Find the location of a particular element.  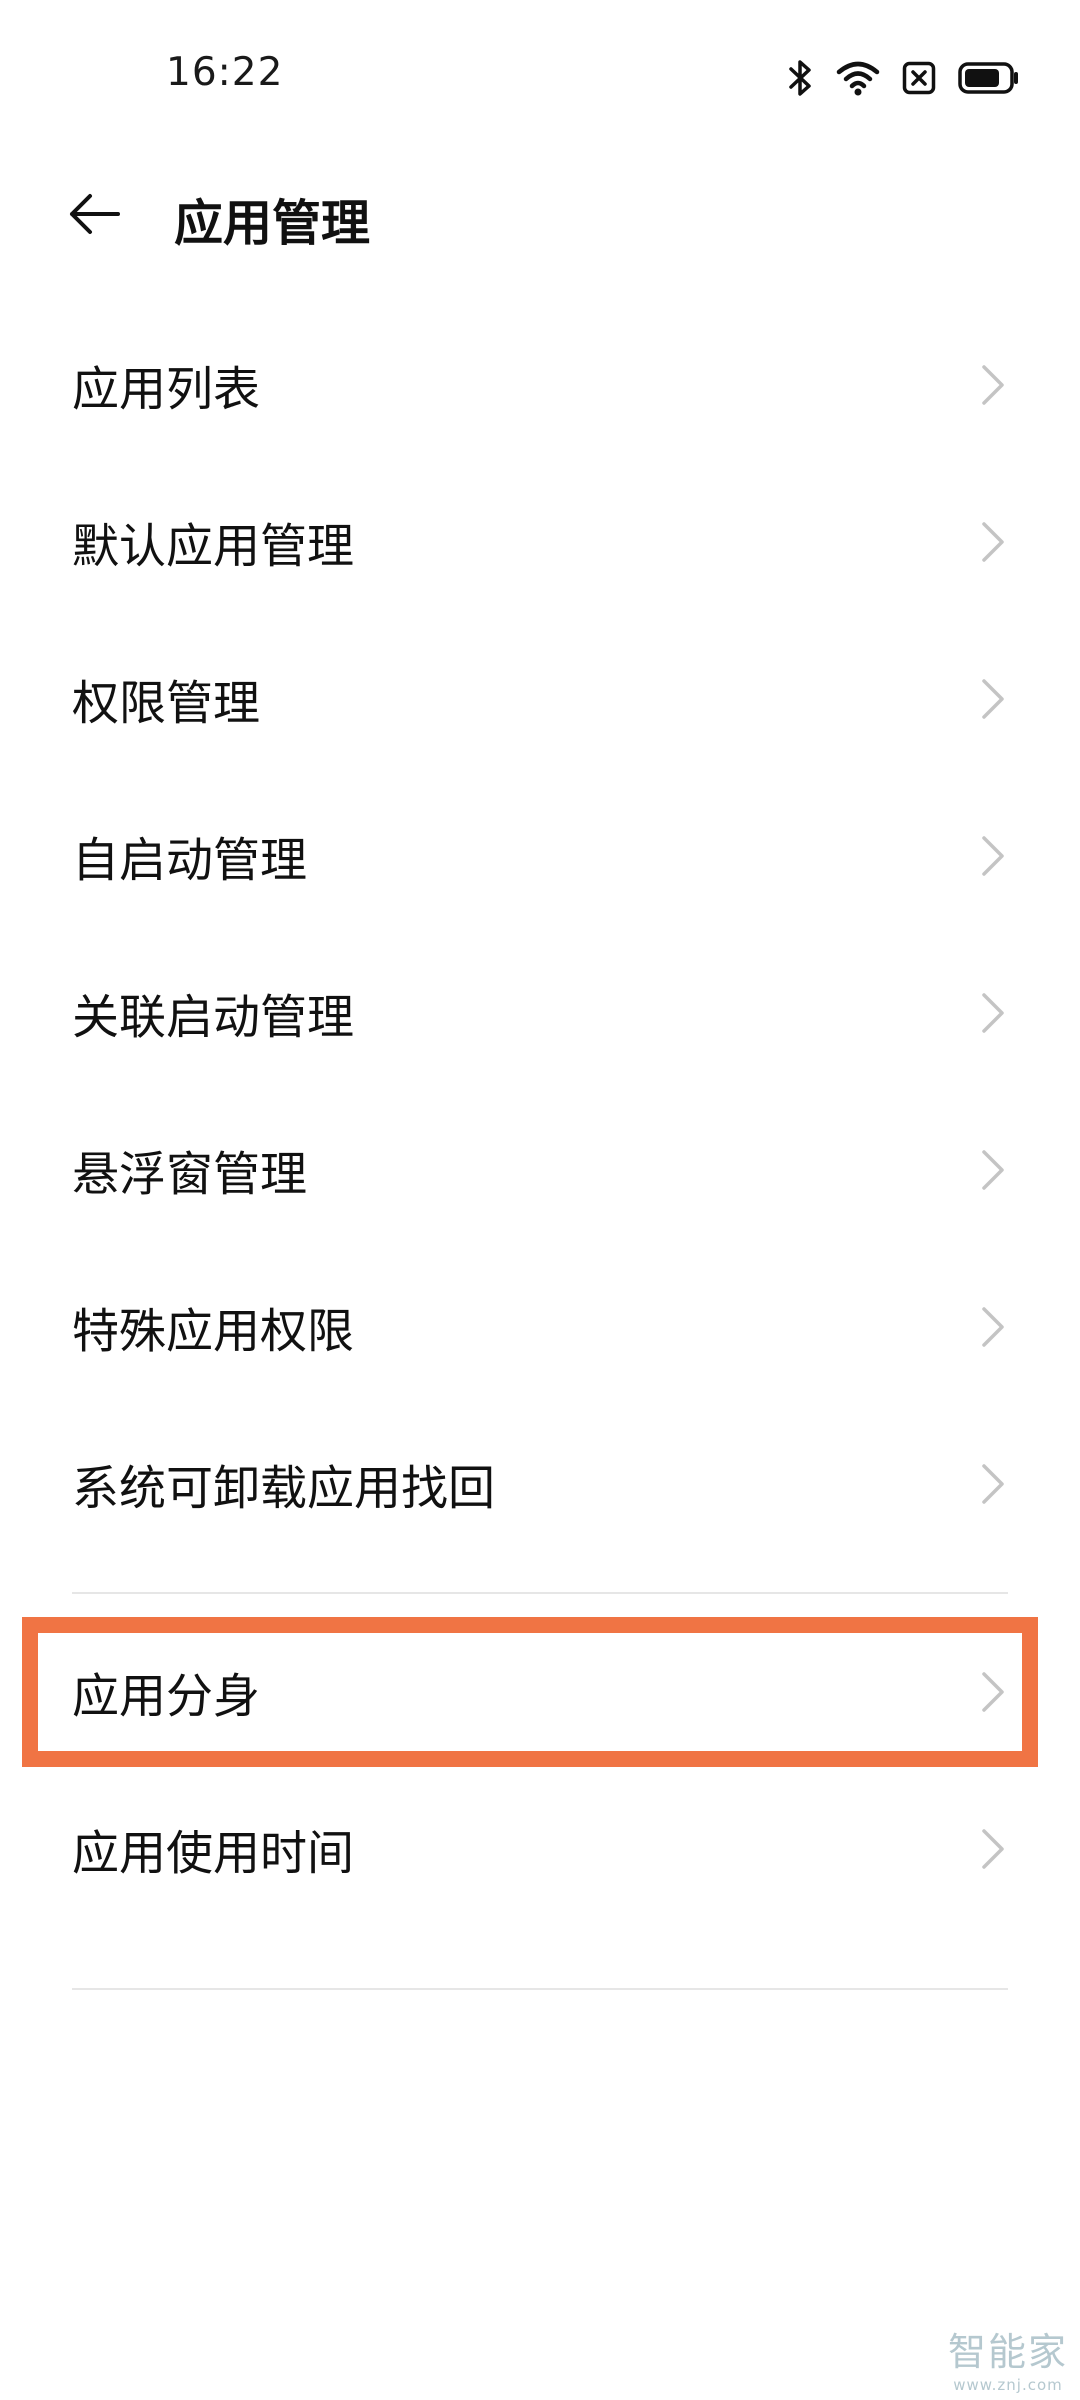

sim-disabled-icon is located at coordinates (919, 78).